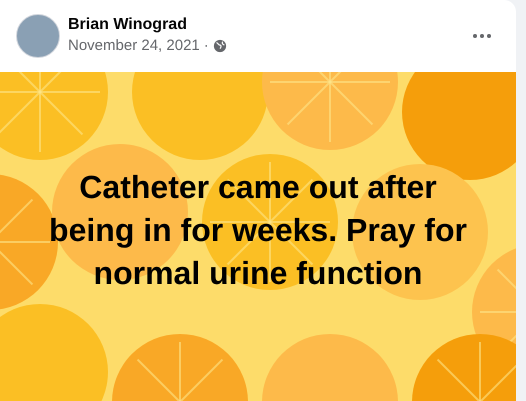  I want to click on author-name: Brian Winograd, so click(262, 24).